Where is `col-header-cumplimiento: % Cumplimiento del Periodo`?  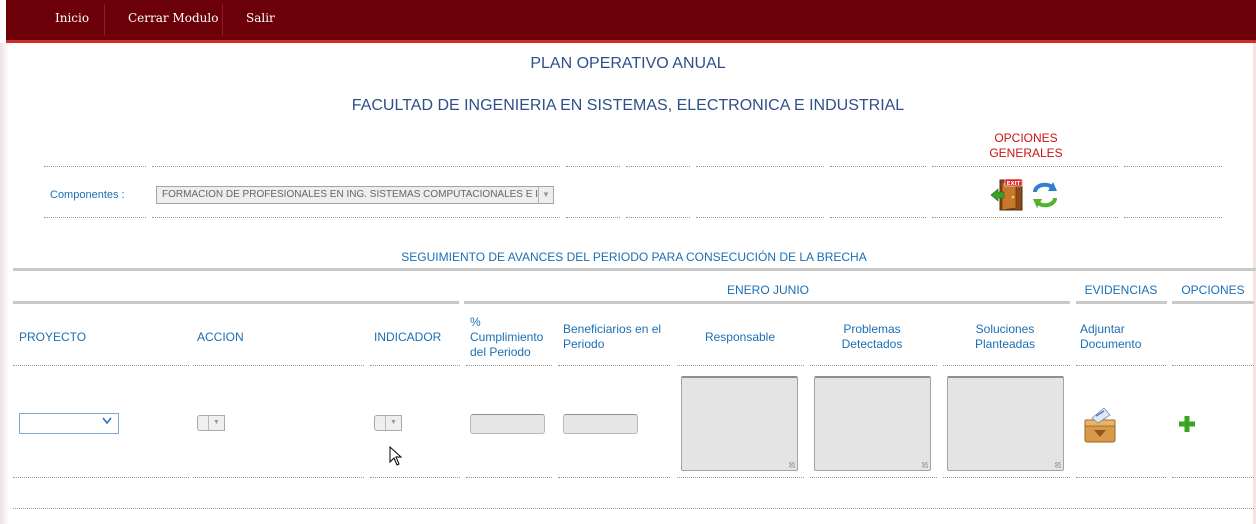 col-header-cumplimiento: % Cumplimiento del Periodo is located at coordinates (506, 337).